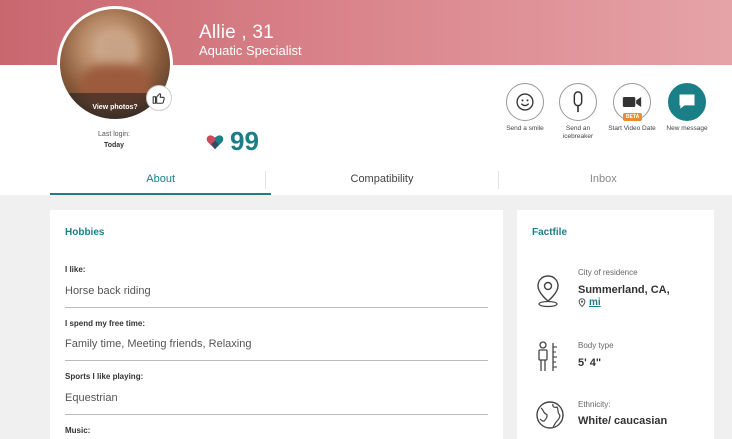 This screenshot has width=732, height=439. I want to click on send-icebreaker-circle, so click(578, 102).